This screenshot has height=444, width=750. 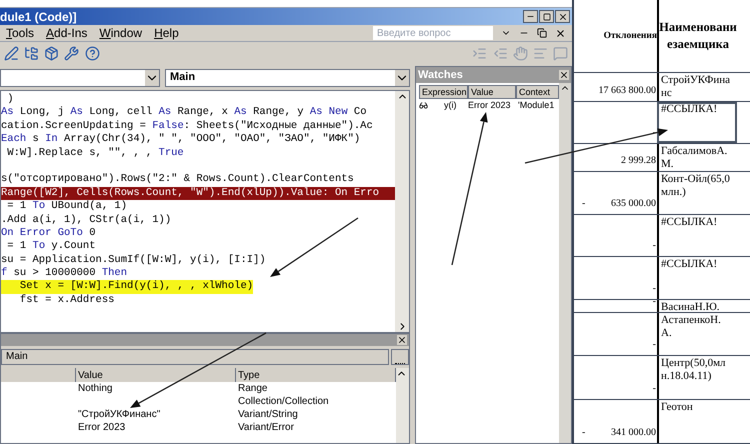 I want to click on type-cell: Variant/Error, so click(x=266, y=427).